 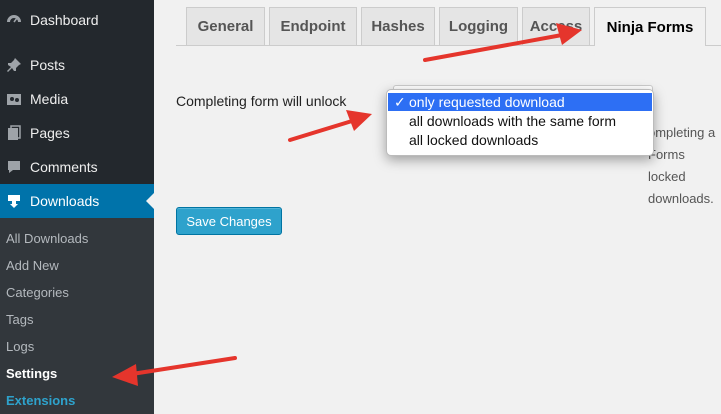 I want to click on menu-dashboard: Dashboard, so click(x=77, y=20).